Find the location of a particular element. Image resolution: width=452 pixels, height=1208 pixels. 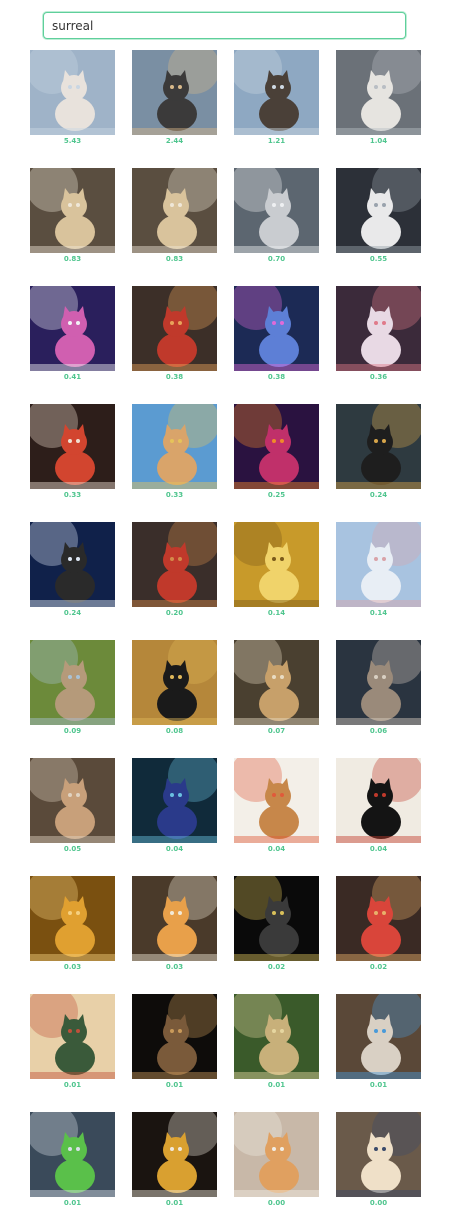

neon-pattern-cat-image is located at coordinates (276, 446).